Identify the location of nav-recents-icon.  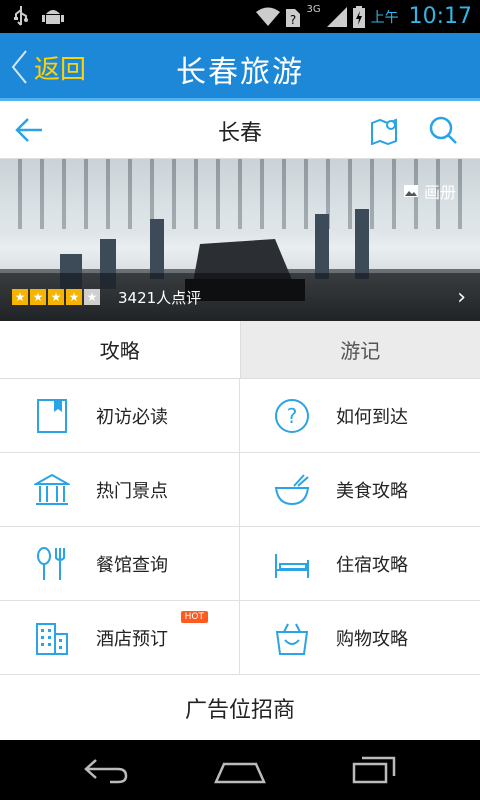
(374, 769).